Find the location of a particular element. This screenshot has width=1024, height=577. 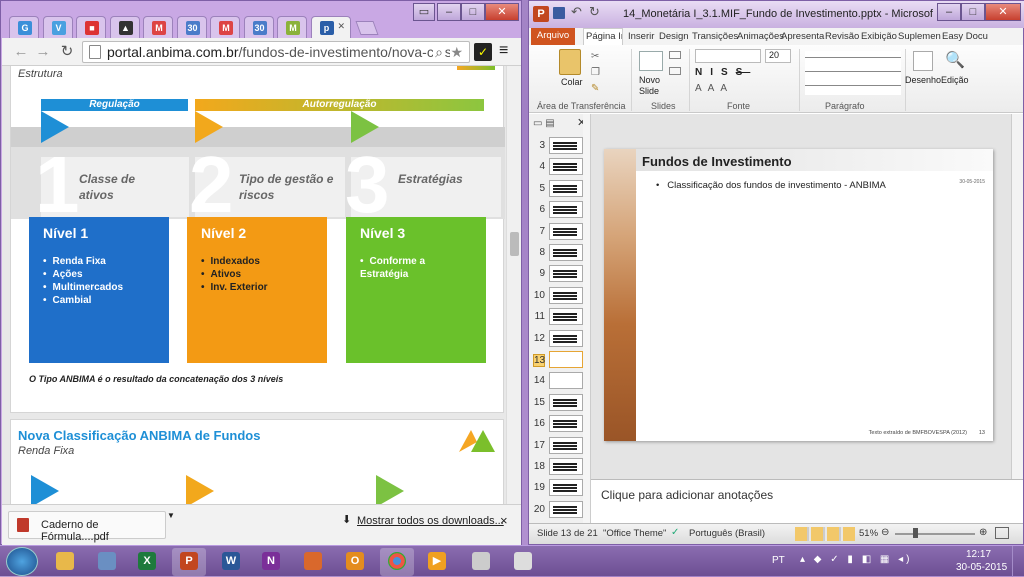

redo-icon: ↻ is located at coordinates (594, 12).